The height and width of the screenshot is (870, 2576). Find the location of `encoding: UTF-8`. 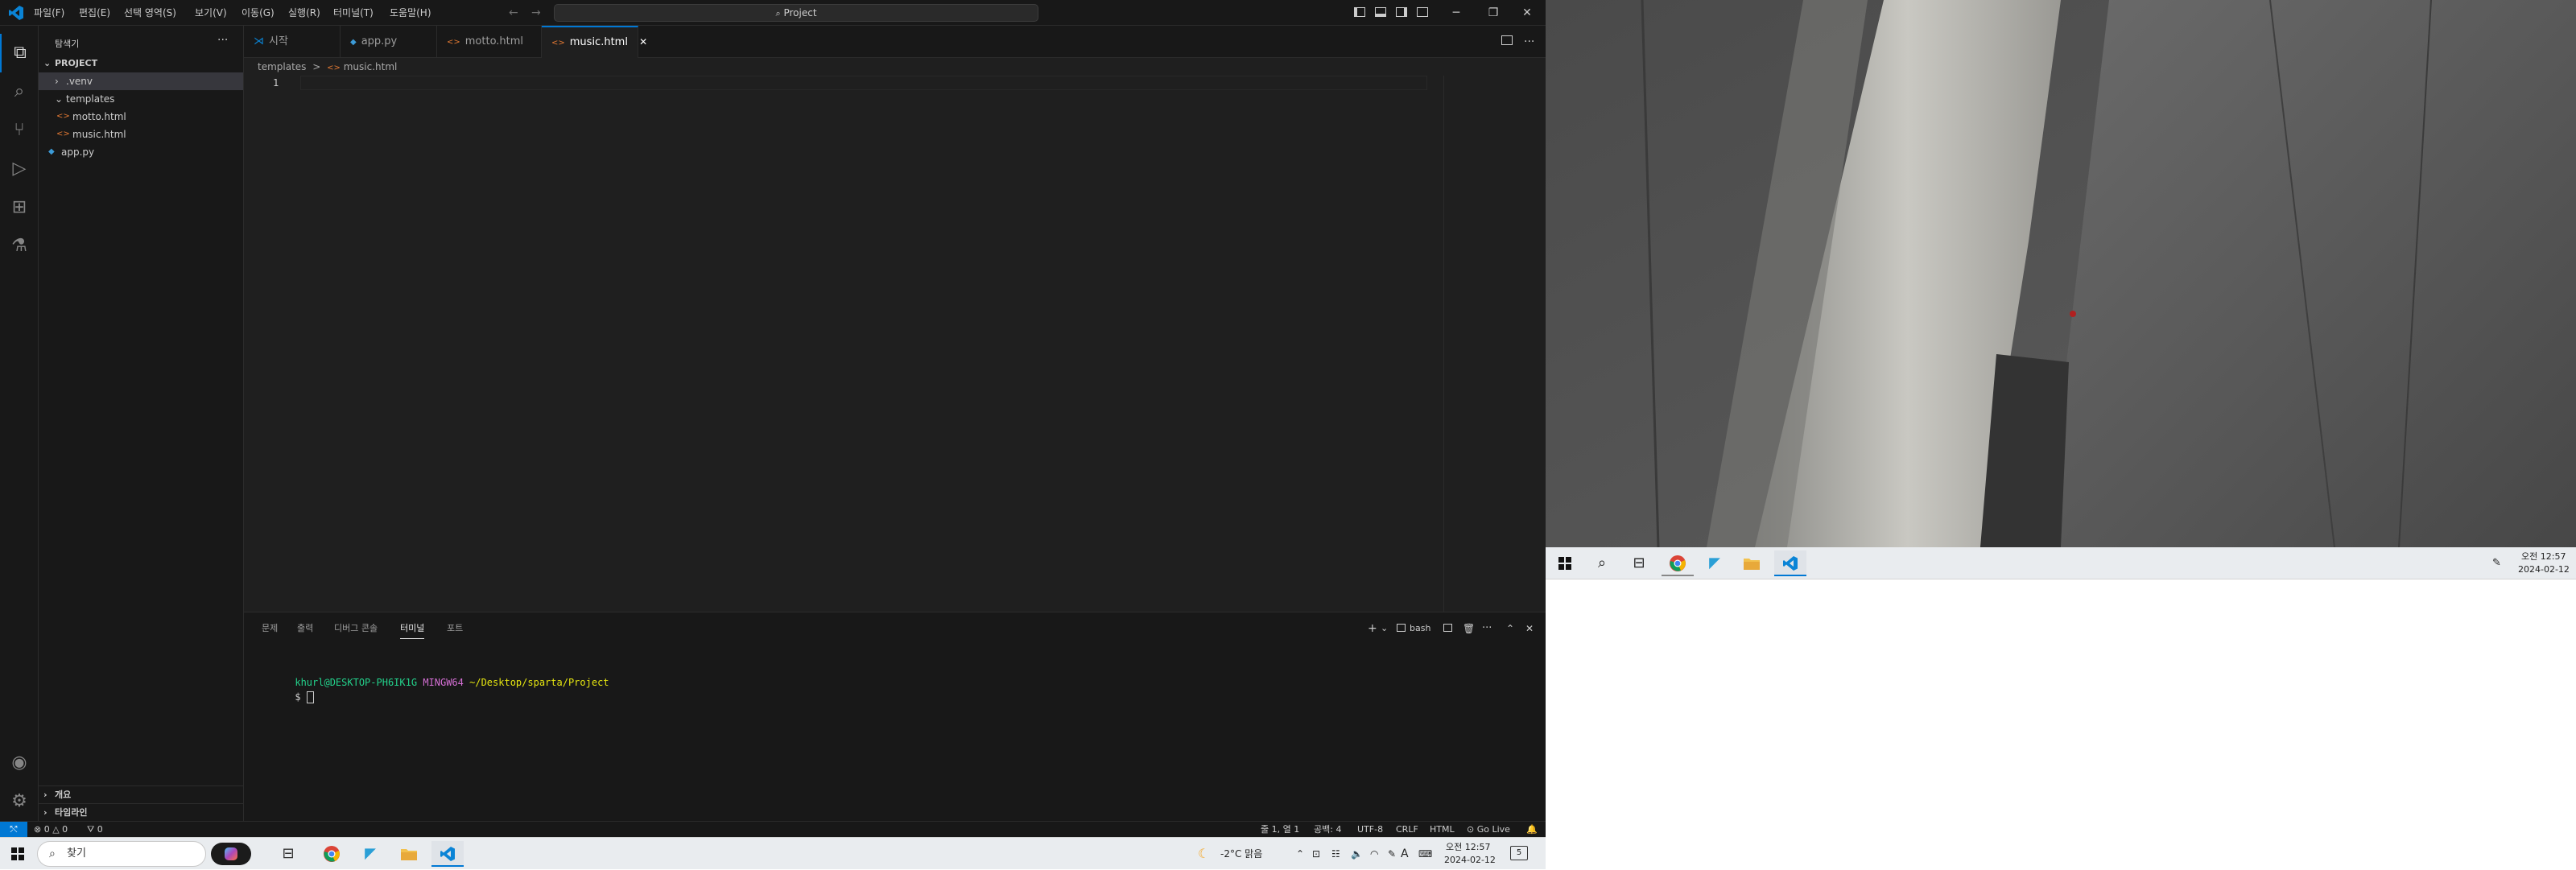

encoding: UTF-8 is located at coordinates (1370, 829).